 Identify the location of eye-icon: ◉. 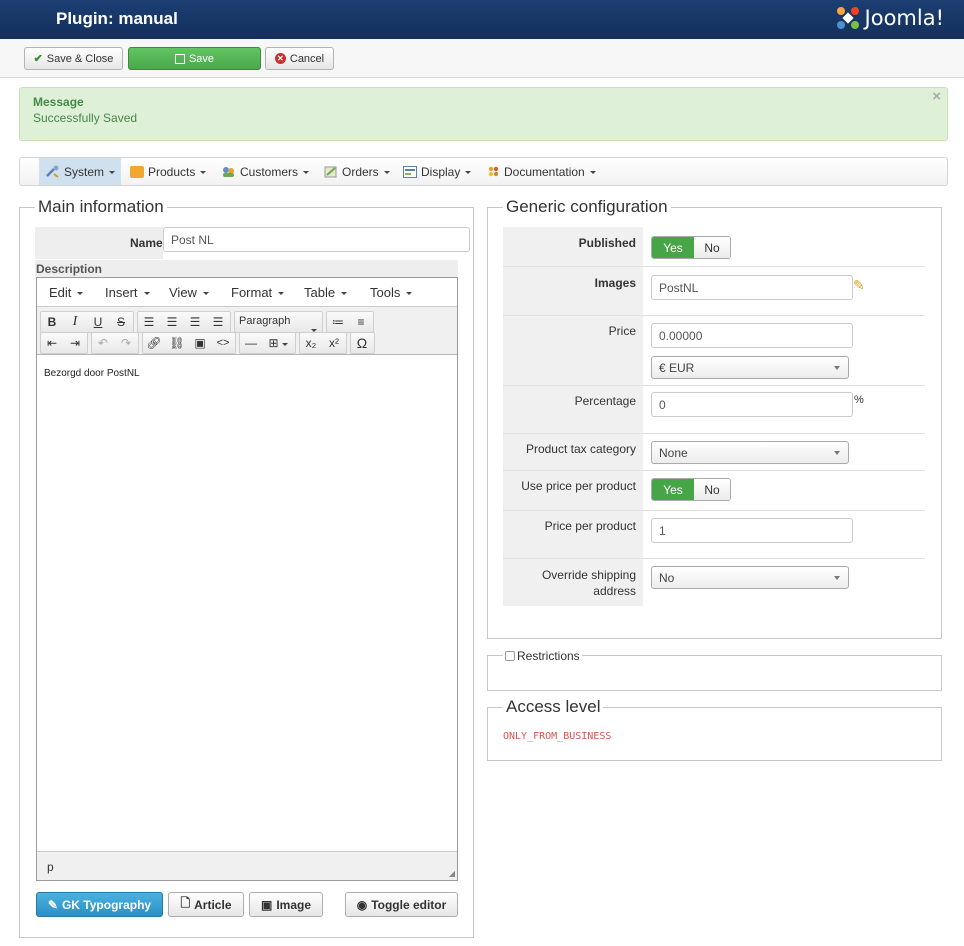
(362, 904).